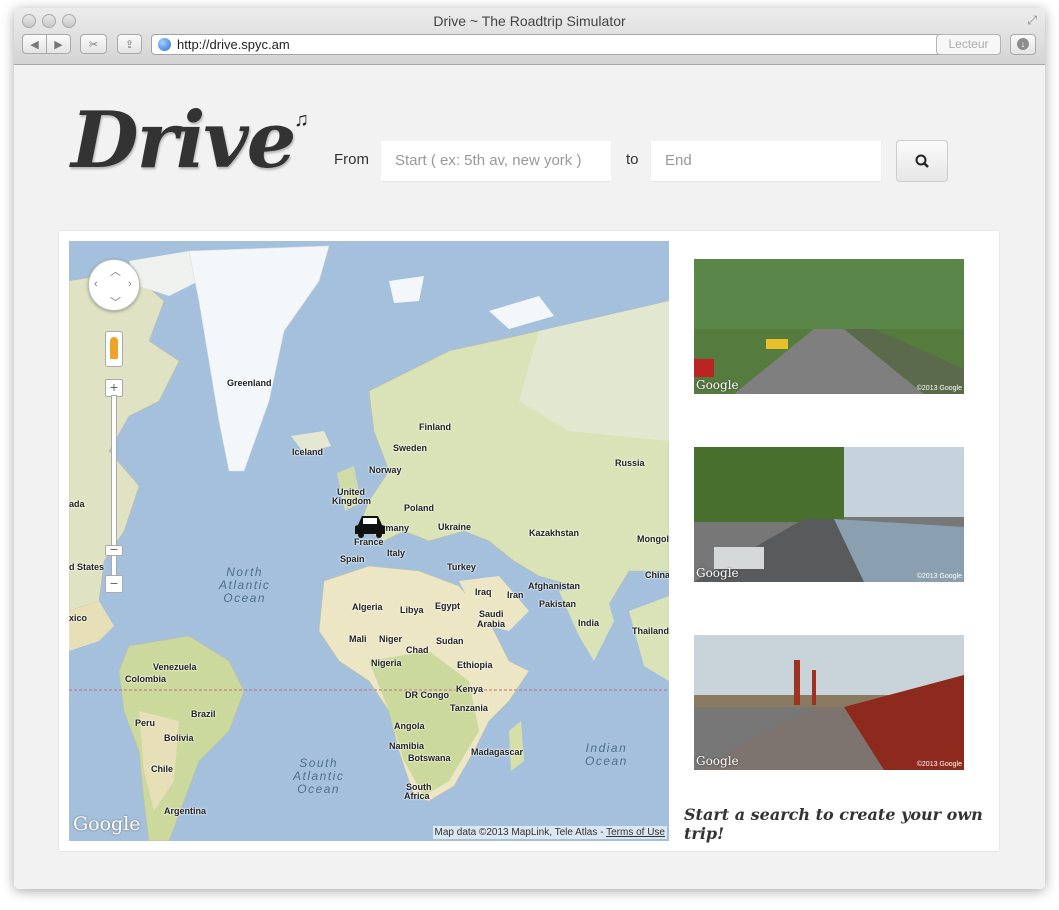 The height and width of the screenshot is (910, 1059). I want to click on address-bar: http://drive.spyc.am ↻, so click(576, 44).